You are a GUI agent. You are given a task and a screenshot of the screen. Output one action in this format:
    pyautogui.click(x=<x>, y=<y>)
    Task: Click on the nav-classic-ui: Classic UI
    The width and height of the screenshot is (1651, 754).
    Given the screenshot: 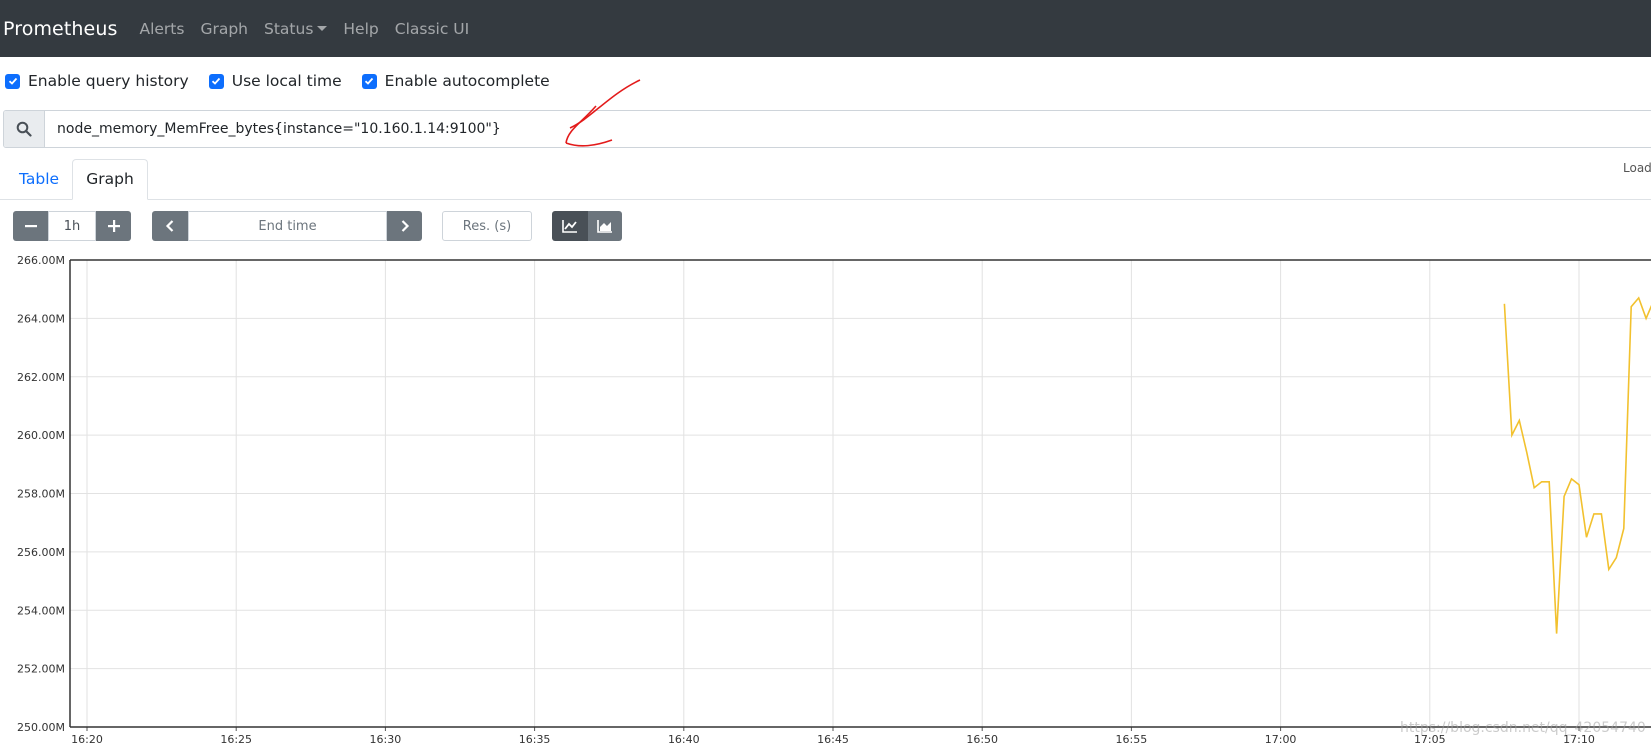 What is the action you would take?
    pyautogui.click(x=432, y=29)
    